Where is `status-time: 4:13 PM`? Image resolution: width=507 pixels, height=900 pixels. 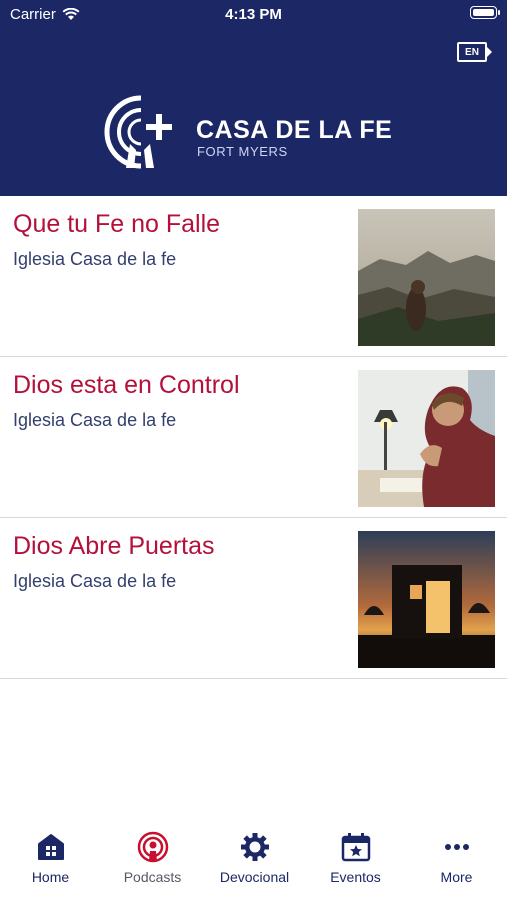 status-time: 4:13 PM is located at coordinates (253, 14).